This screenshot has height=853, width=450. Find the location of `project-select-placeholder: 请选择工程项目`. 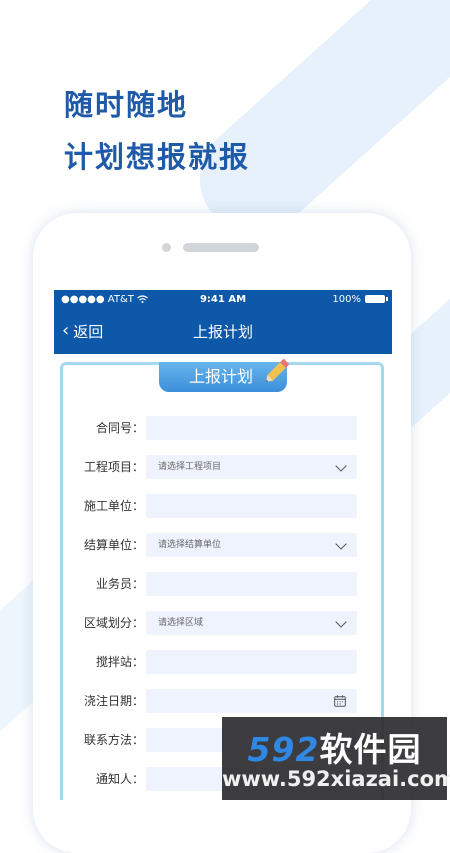

project-select-placeholder: 请选择工程项目 is located at coordinates (190, 467).